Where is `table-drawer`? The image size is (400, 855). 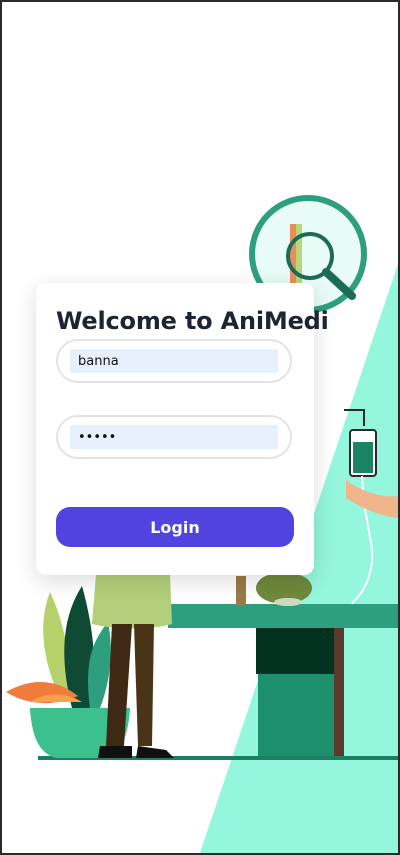 table-drawer is located at coordinates (296, 651).